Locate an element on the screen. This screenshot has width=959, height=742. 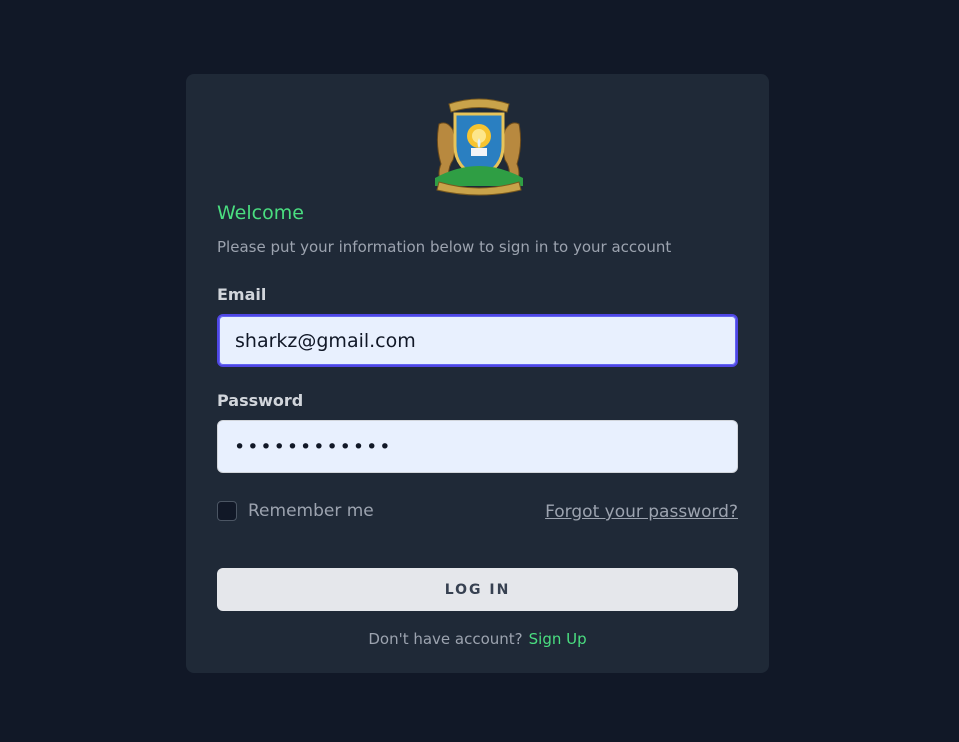
email-label: Email is located at coordinates (242, 294).